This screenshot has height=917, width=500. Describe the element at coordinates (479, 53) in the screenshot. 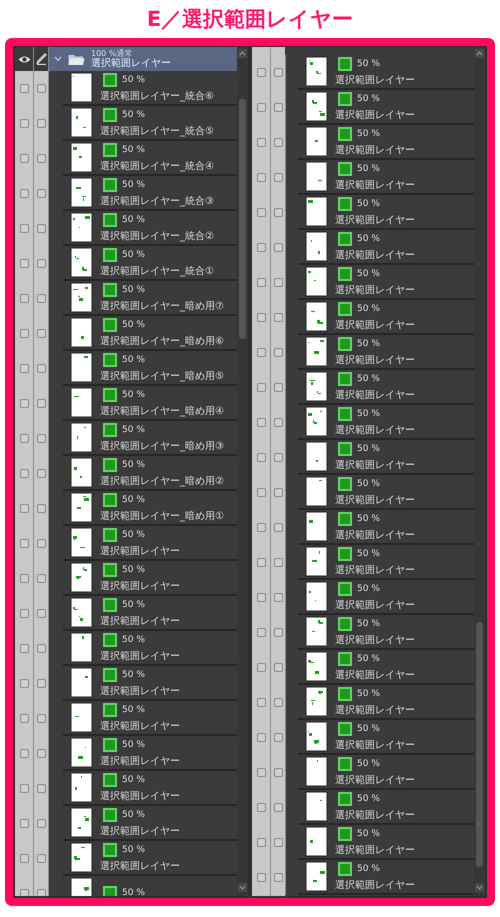

I see `scroll-up-icon` at that location.